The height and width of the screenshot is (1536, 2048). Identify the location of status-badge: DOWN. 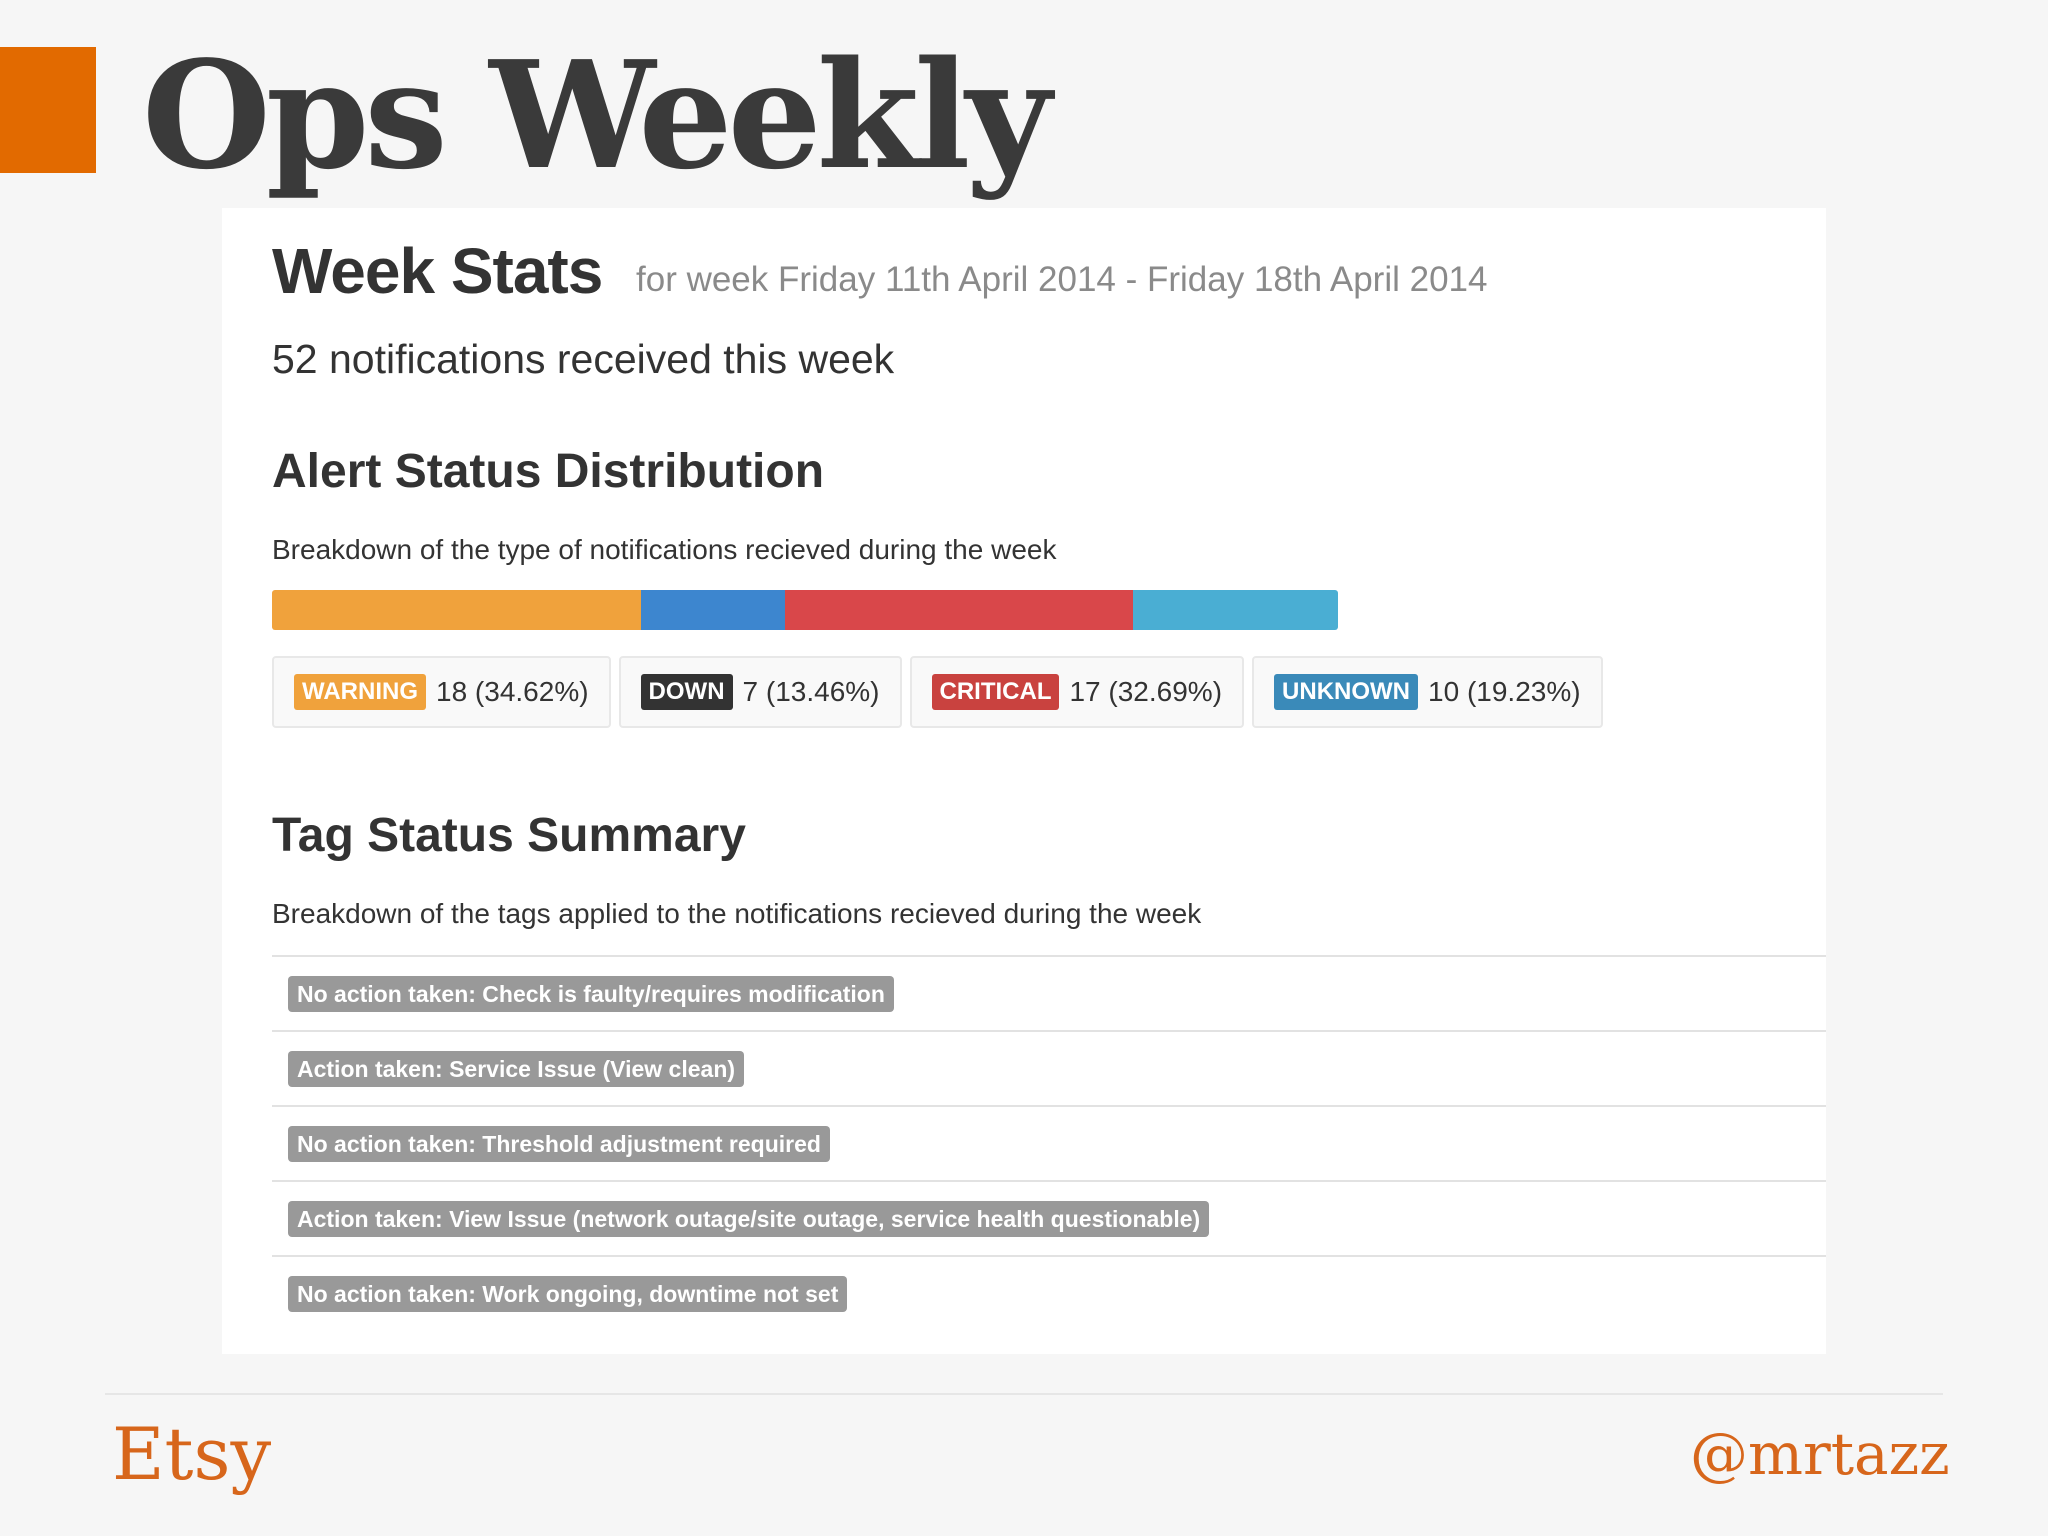
(686, 692).